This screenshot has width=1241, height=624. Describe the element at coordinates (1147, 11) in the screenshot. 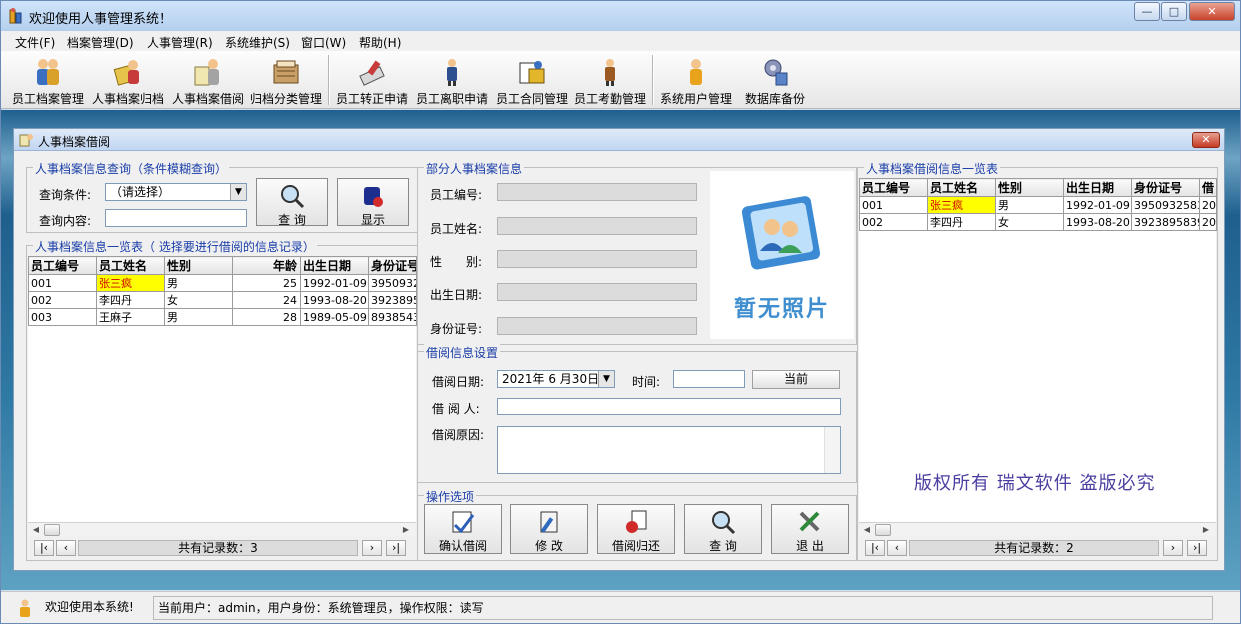

I see `minimize-button: —` at that location.